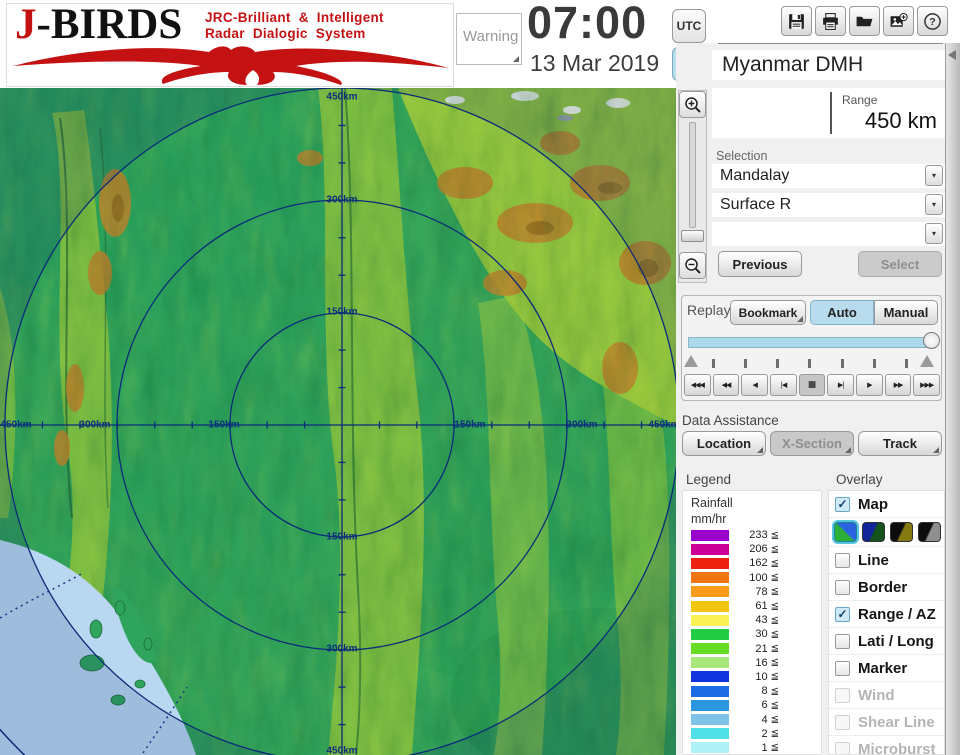  Describe the element at coordinates (812, 443) in the screenshot. I see `x-section-button: X-Section` at that location.